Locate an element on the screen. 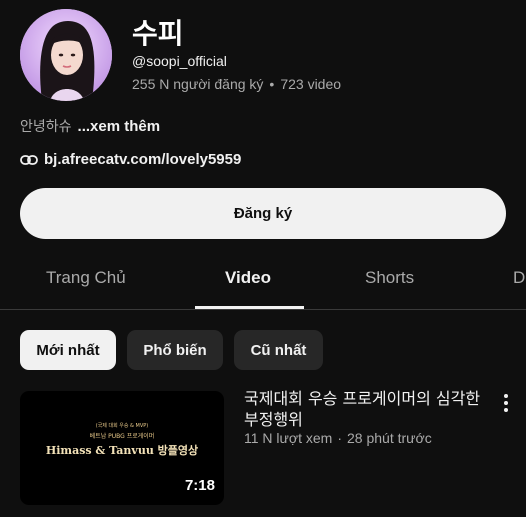 This screenshot has height=517, width=526. video-meta: 11 N lượt xem · 28 phút trước is located at coordinates (338, 438).